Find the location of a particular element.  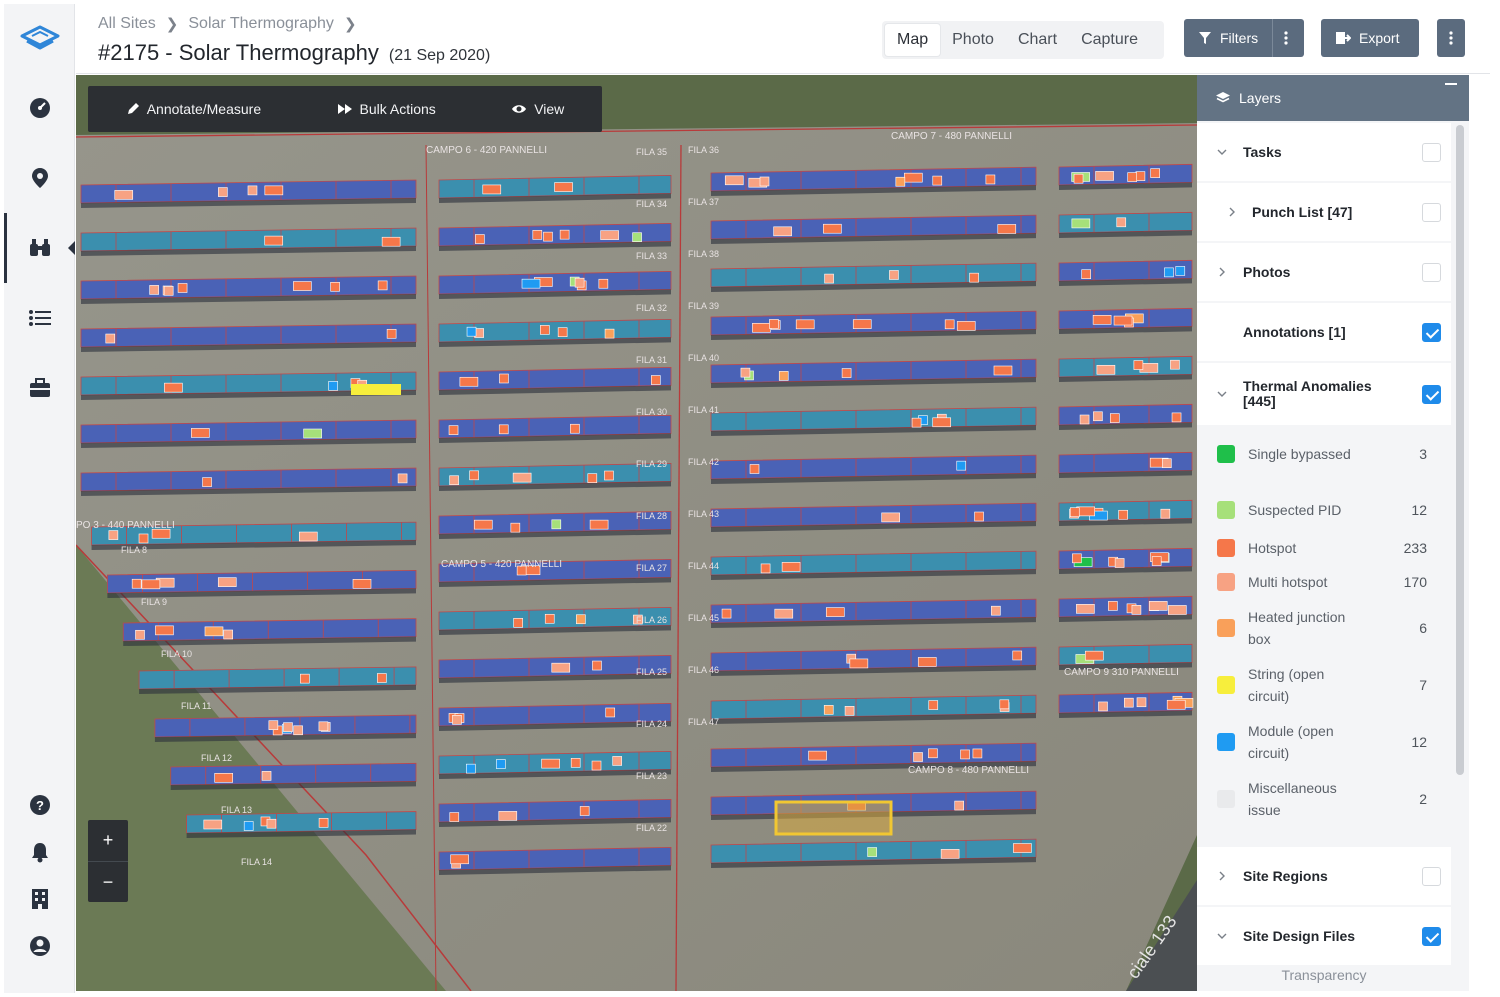

filters-button: Filters is located at coordinates (1244, 38).